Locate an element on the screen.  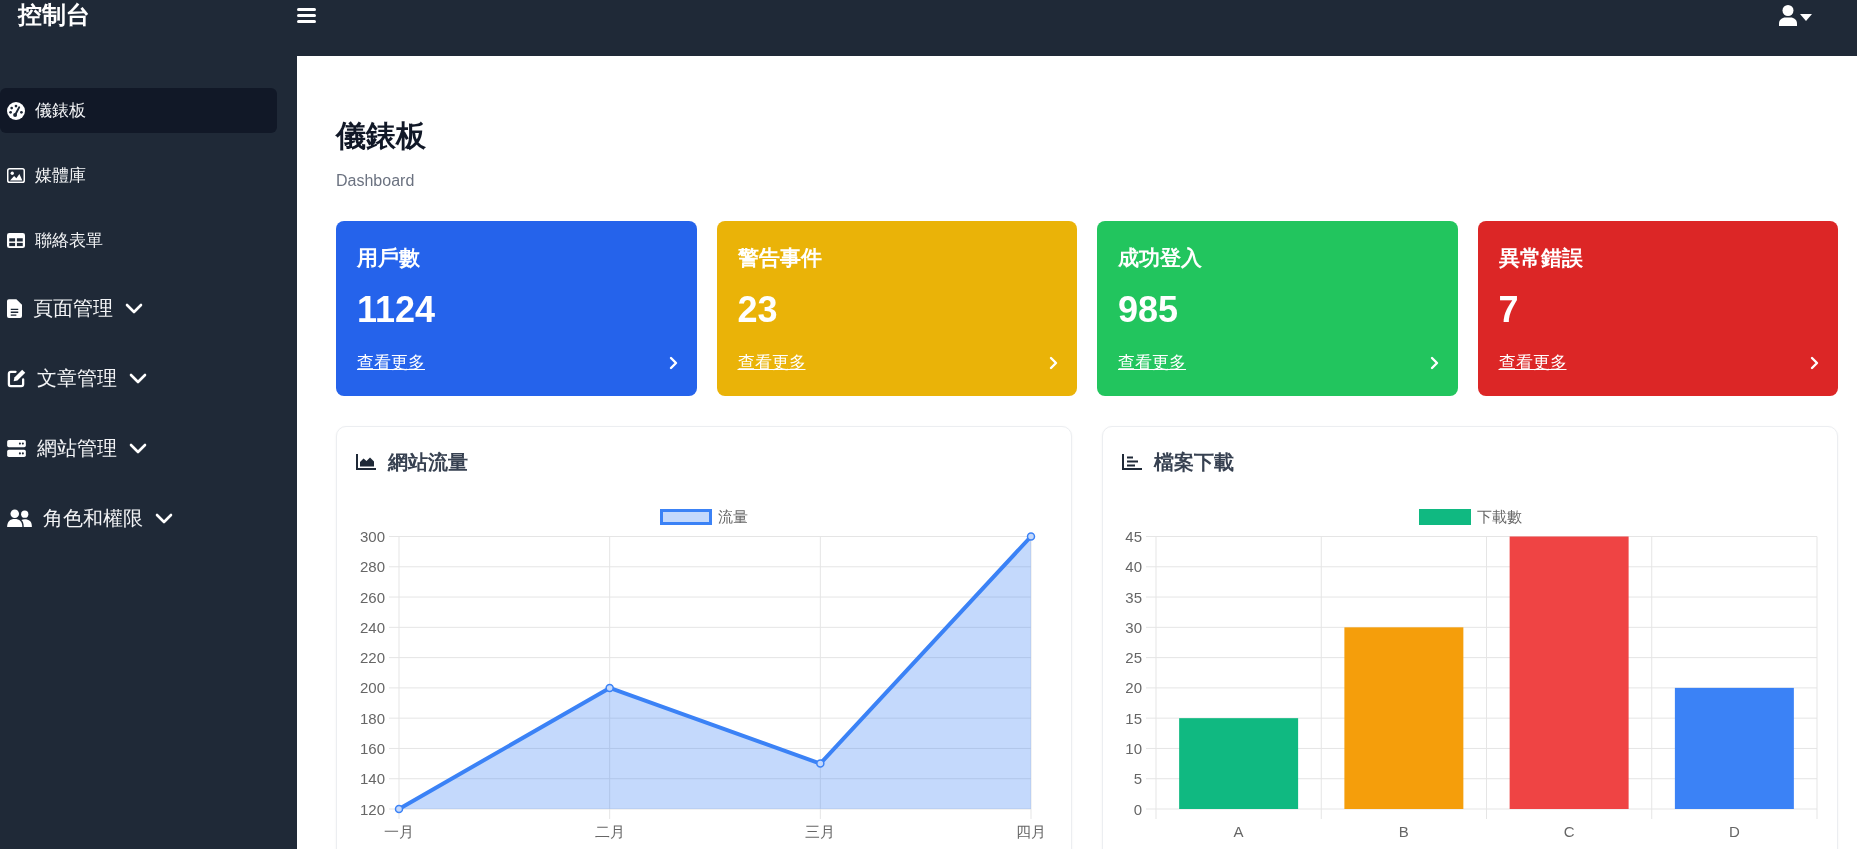
card-title: 警告事件 is located at coordinates (779, 258).